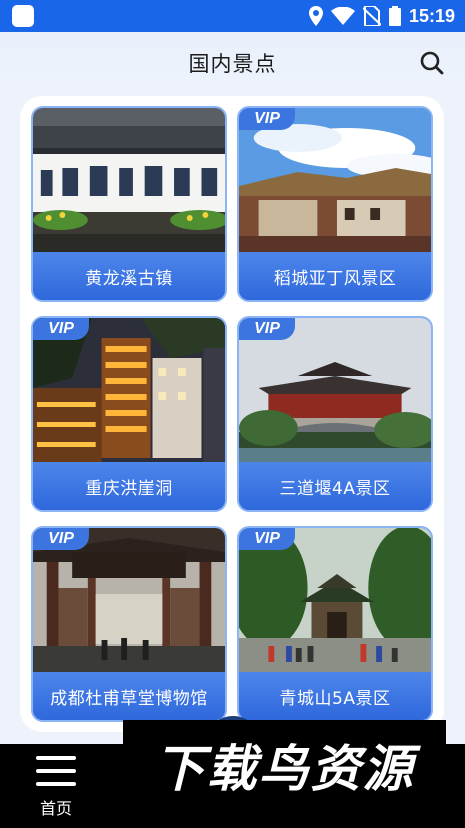 The width and height of the screenshot is (465, 828). What do you see at coordinates (371, 16) in the screenshot?
I see `no-sim-icon` at bounding box center [371, 16].